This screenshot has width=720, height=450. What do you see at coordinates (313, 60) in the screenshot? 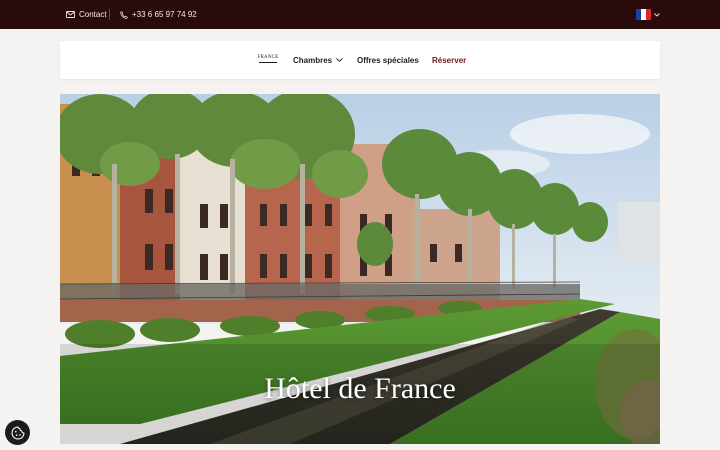
I see `nav-chambres-label: Chambres` at bounding box center [313, 60].